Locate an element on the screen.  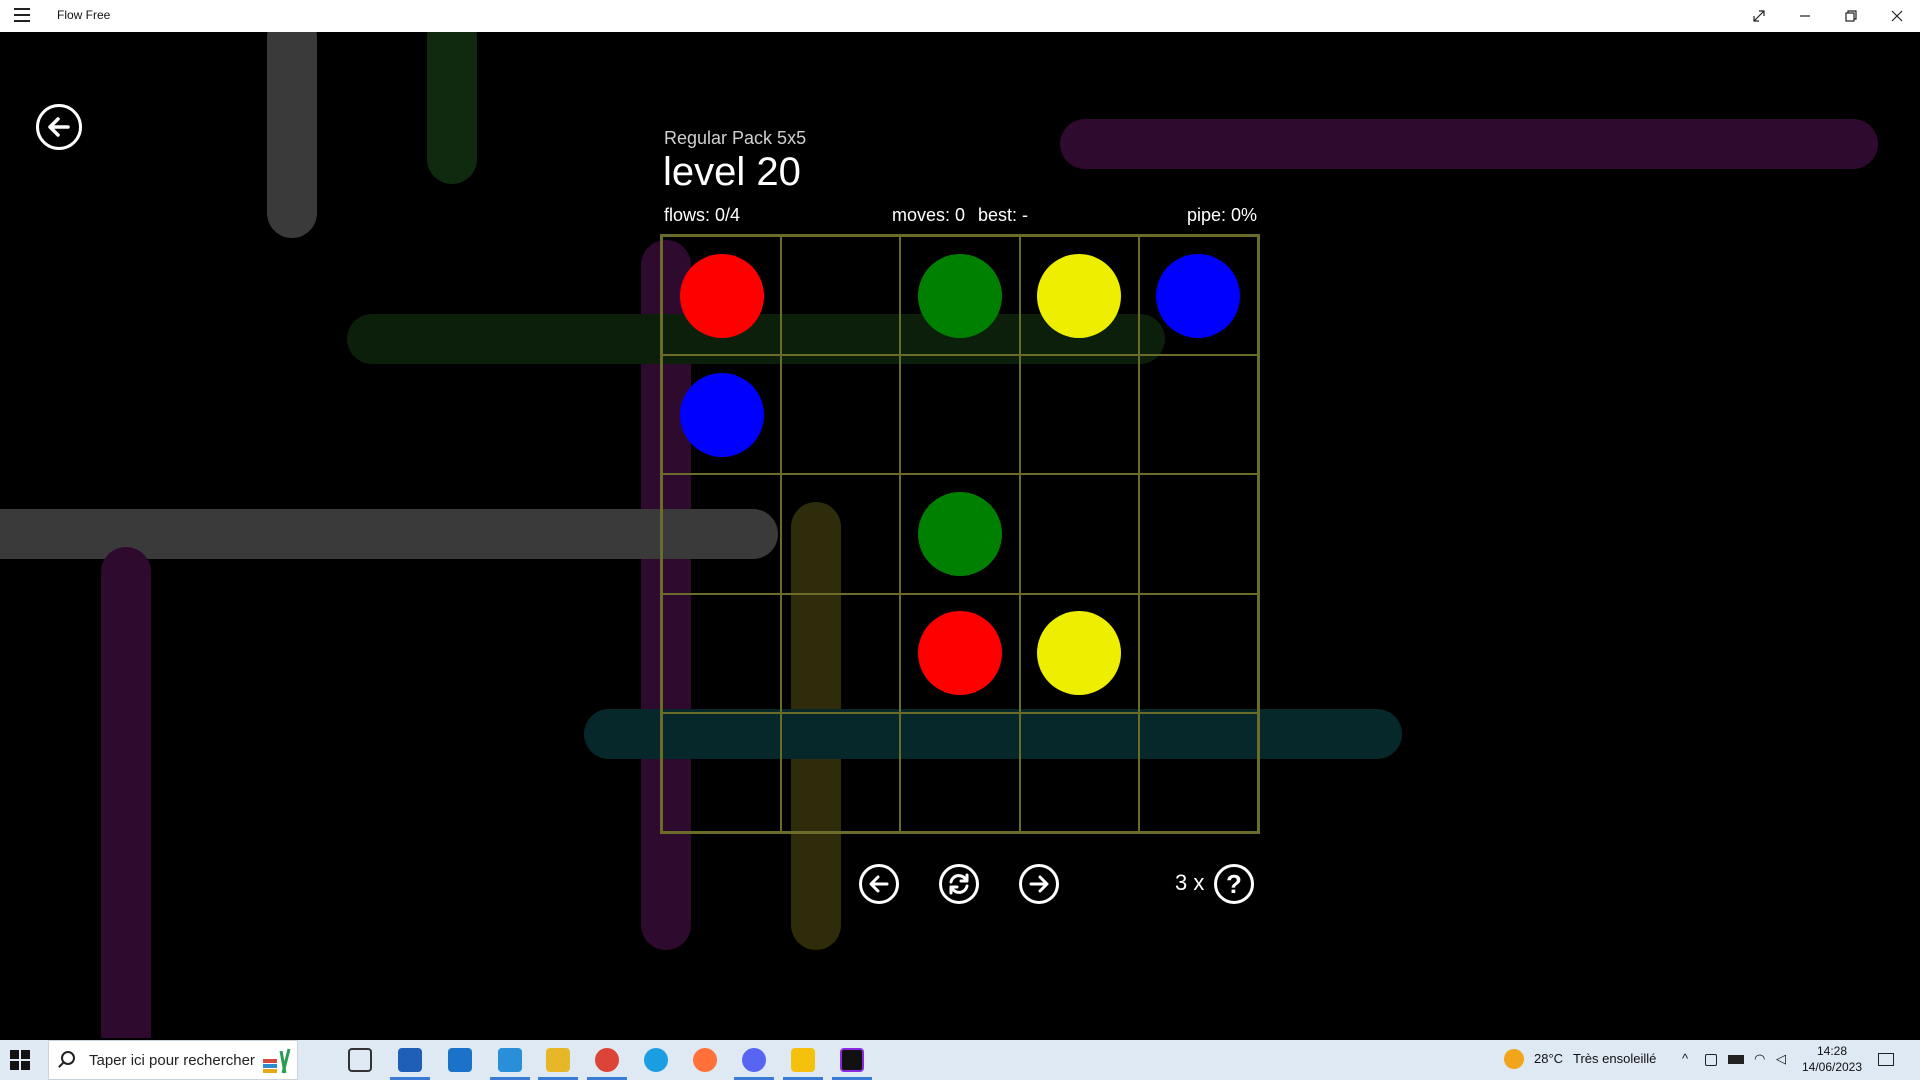
back-button is located at coordinates (59, 127).